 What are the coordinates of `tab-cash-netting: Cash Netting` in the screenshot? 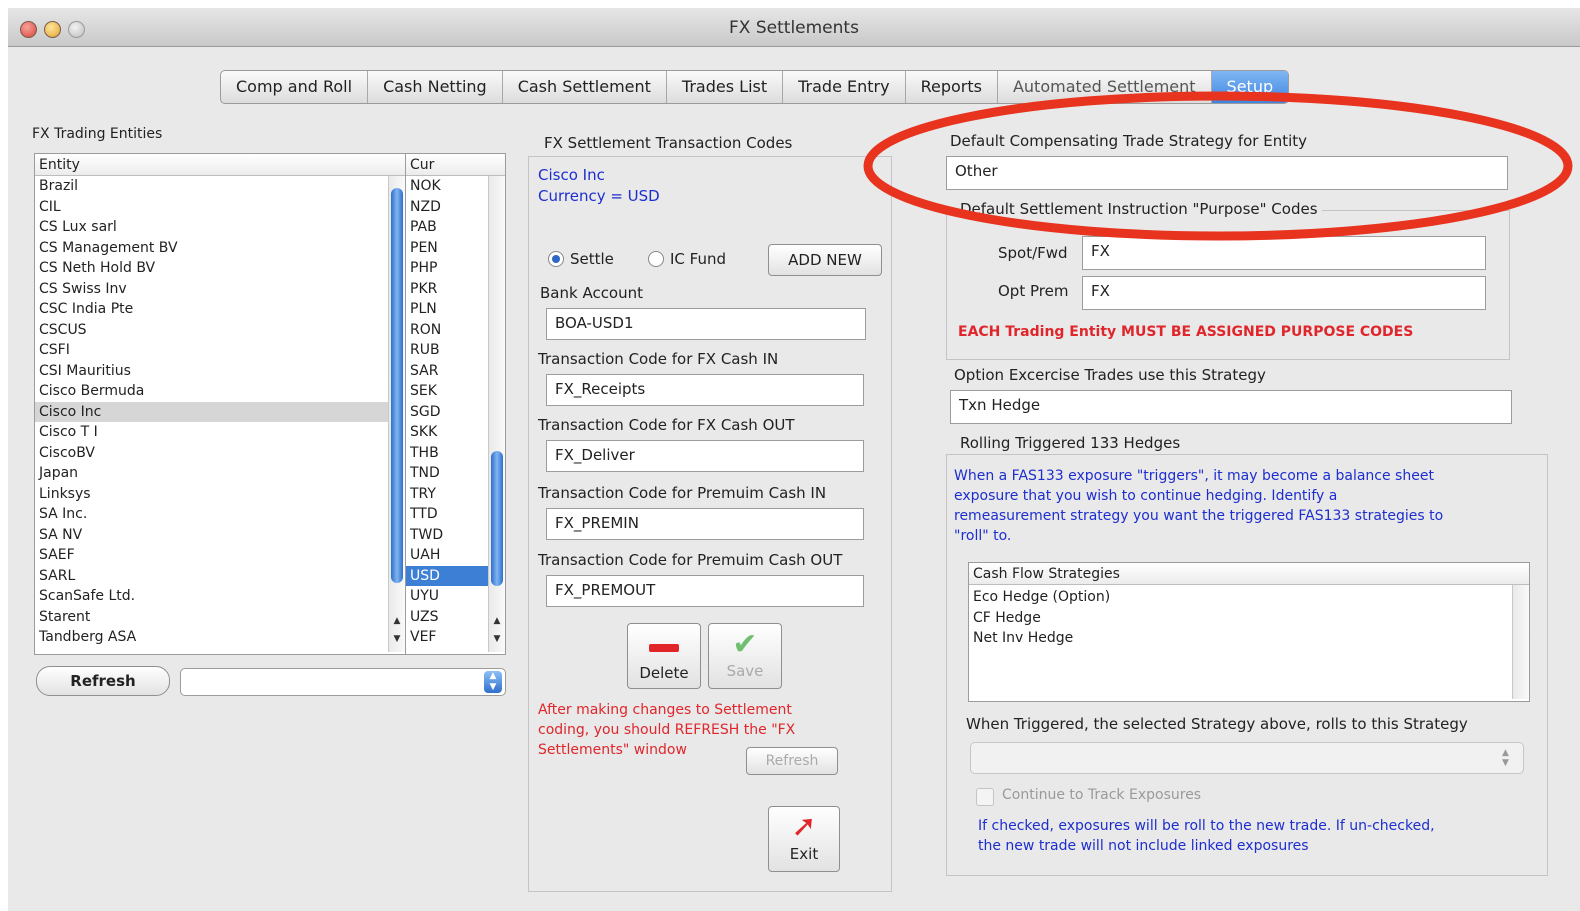 It's located at (435, 87).